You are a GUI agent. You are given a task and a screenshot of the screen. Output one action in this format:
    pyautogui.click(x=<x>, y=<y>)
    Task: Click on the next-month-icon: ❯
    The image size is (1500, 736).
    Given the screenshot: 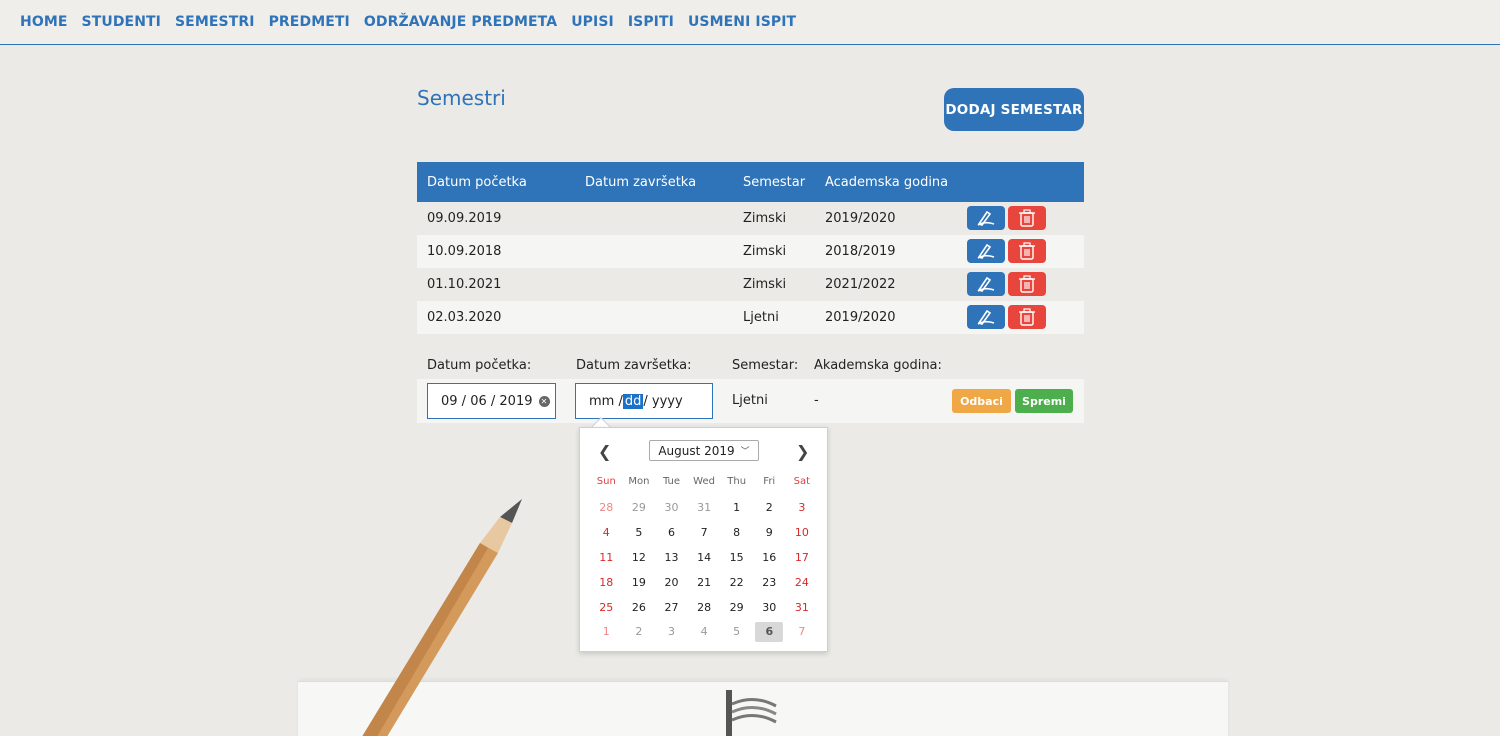 What is the action you would take?
    pyautogui.click(x=802, y=451)
    